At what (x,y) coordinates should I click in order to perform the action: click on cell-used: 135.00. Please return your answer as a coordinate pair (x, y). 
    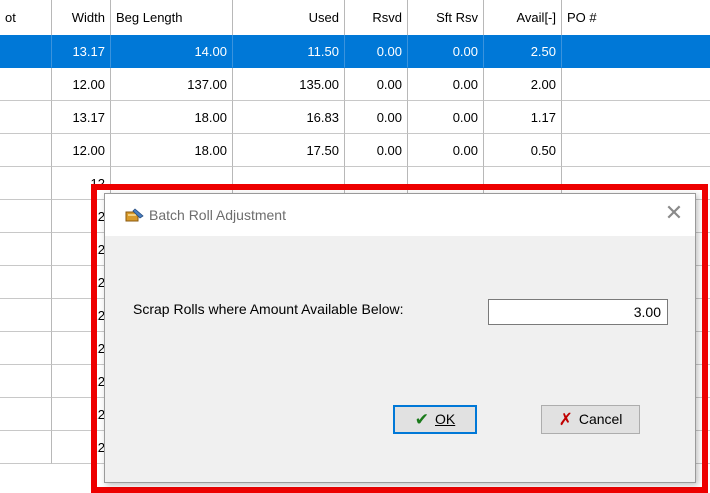
    Looking at the image, I should click on (289, 84).